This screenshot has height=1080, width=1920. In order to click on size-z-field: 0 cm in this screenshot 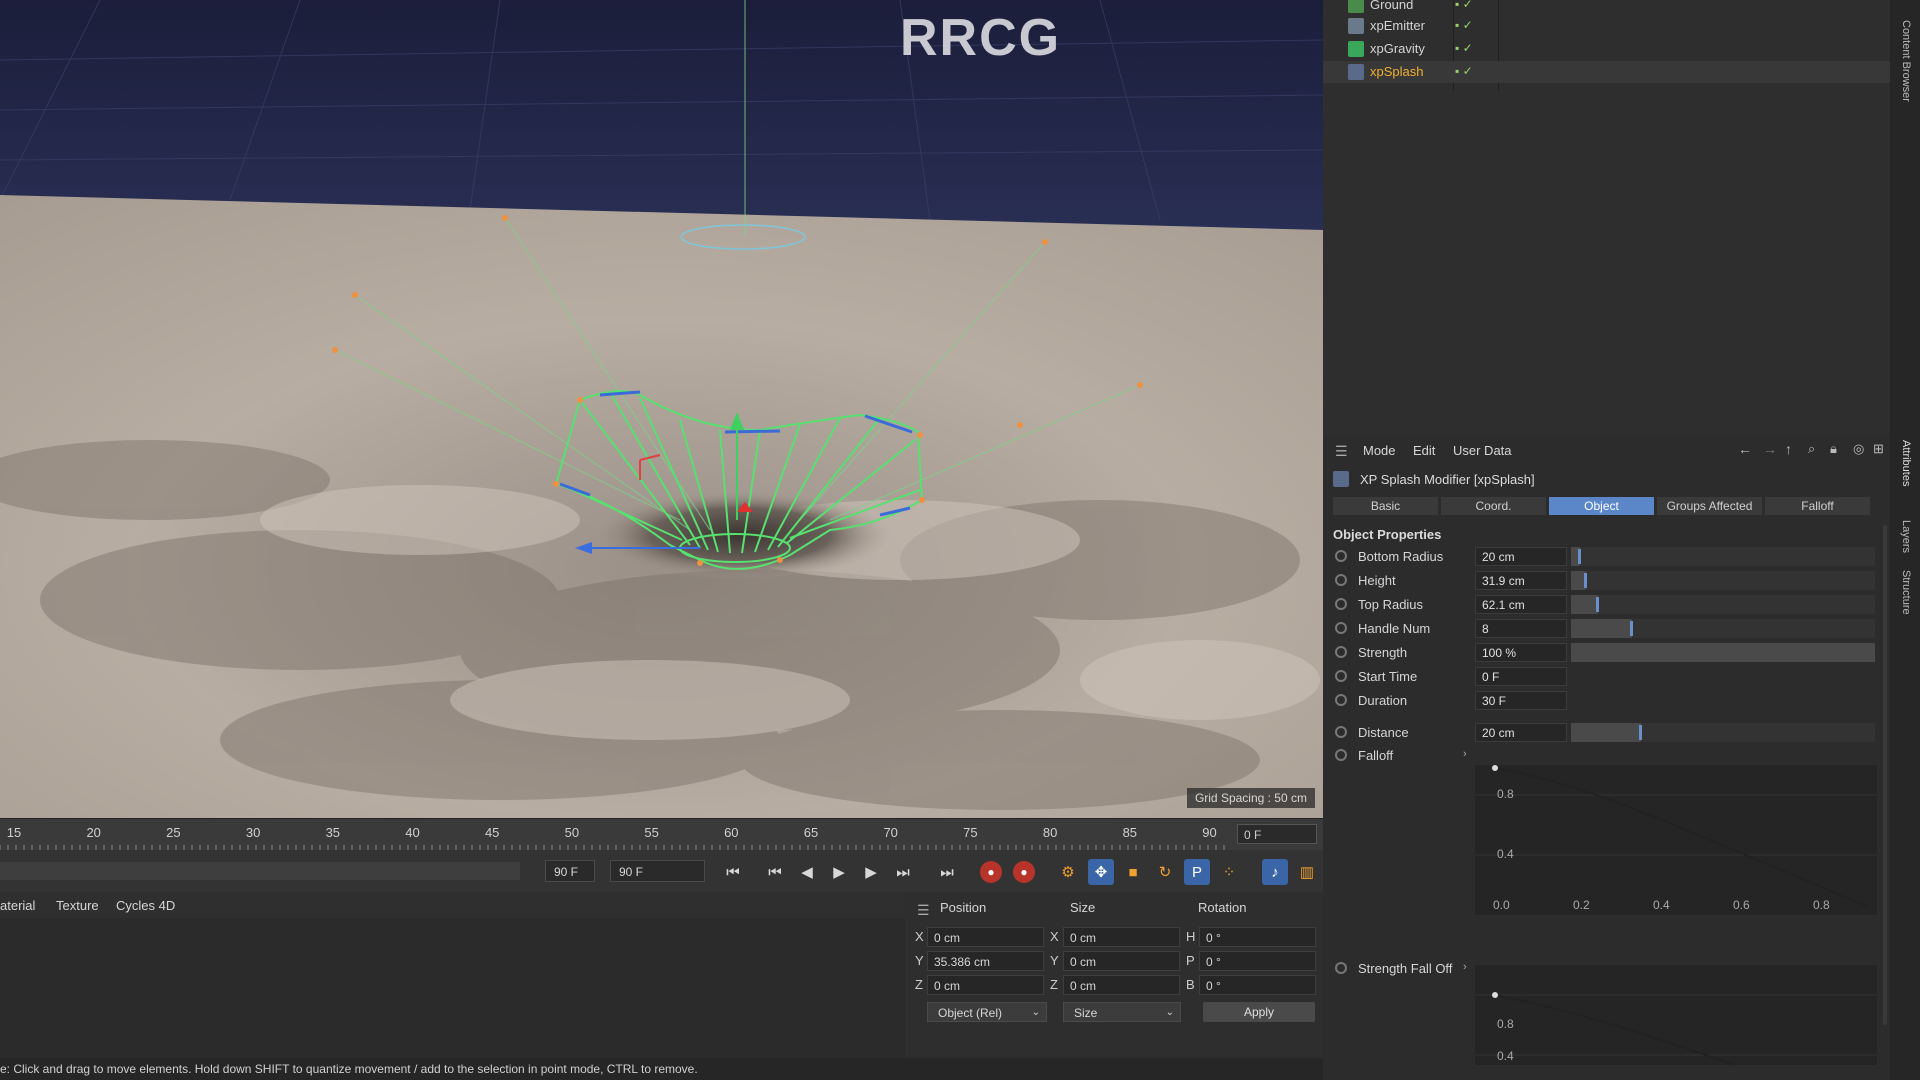, I will do `click(1121, 985)`.